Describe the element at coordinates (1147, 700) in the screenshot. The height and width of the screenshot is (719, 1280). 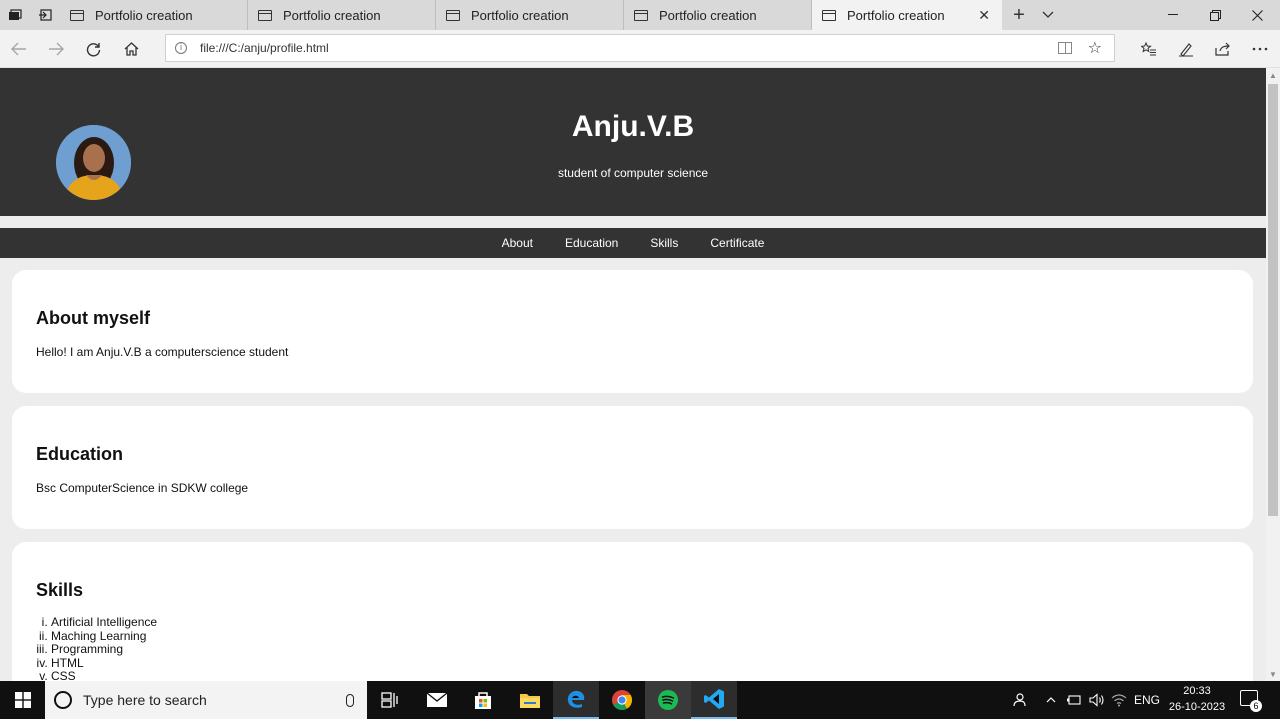
I see `language-indicator: ENG` at that location.